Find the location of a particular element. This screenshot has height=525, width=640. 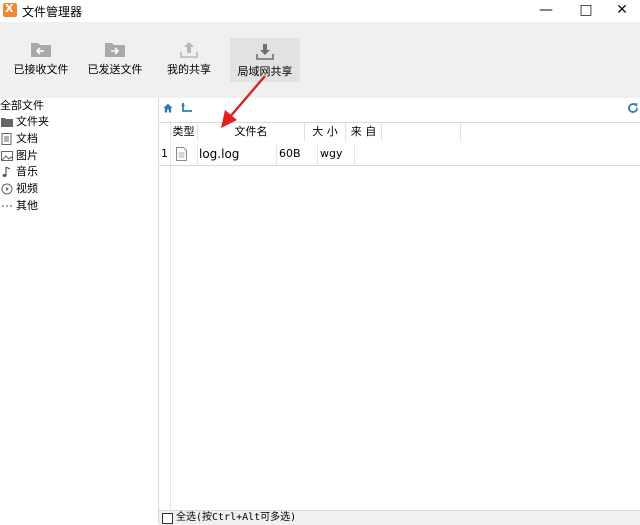

my-share-label: 我的共享 is located at coordinates (189, 69).